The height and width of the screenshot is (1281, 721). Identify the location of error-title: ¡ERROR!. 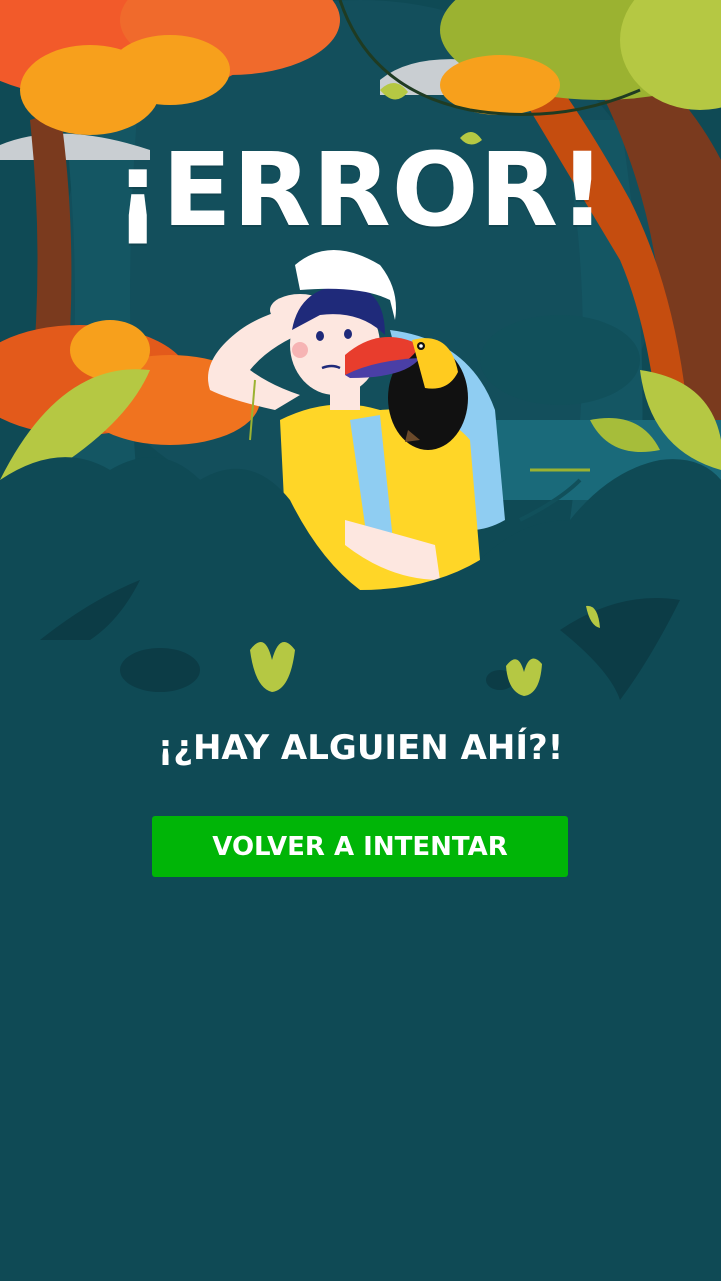
(360, 190).